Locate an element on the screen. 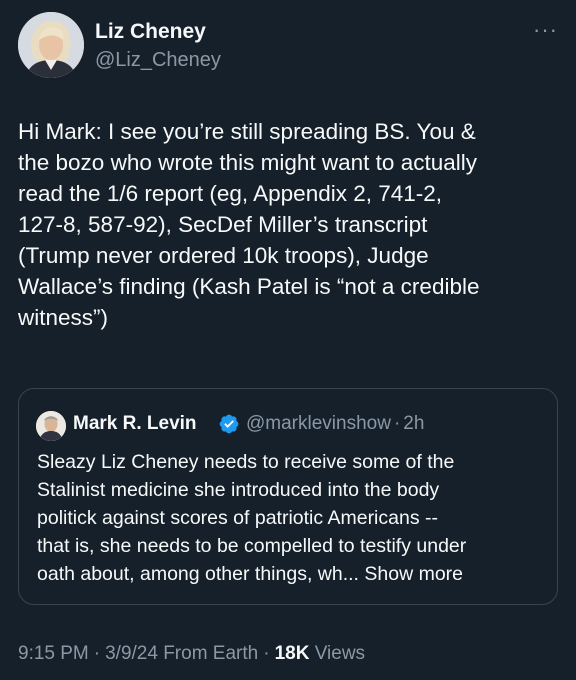 The image size is (576, 680). author-handle: @Liz_Cheney is located at coordinates (158, 60).